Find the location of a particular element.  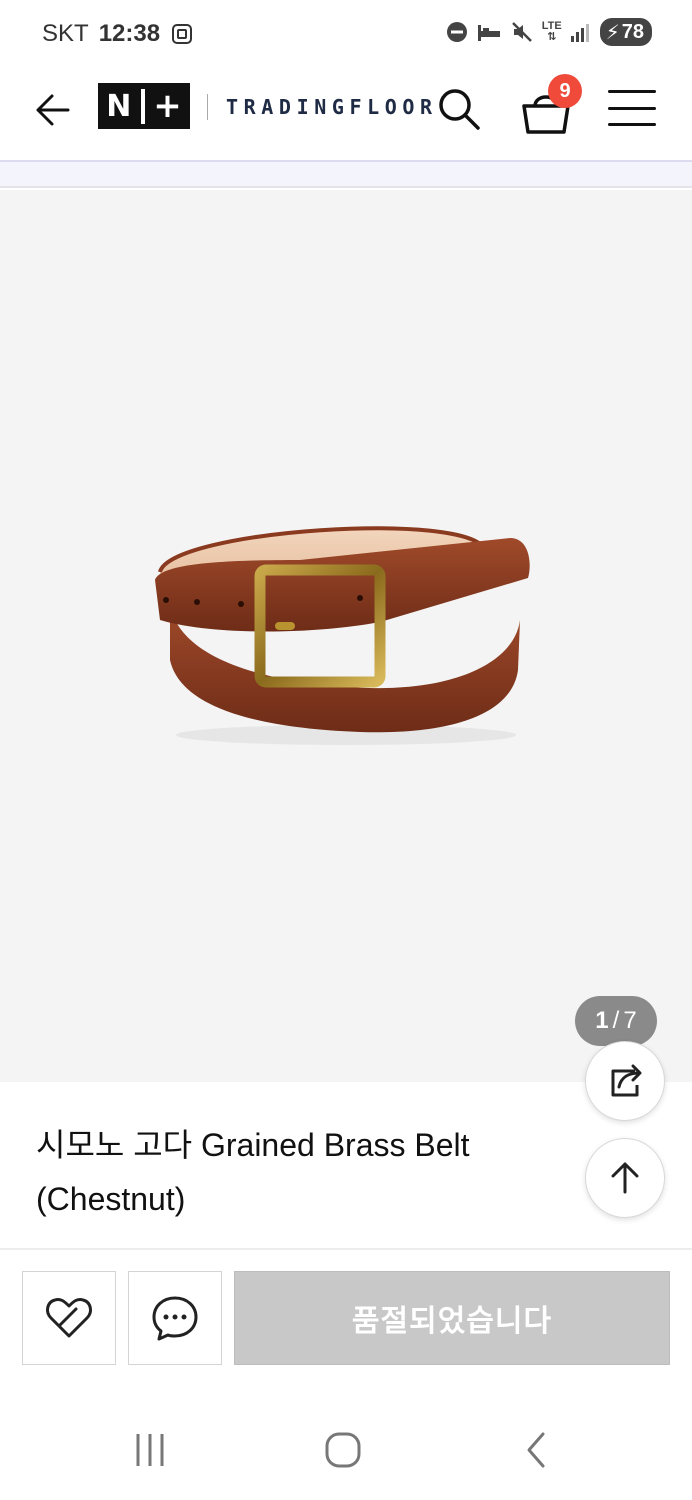

battery-level: 78 is located at coordinates (632, 31).